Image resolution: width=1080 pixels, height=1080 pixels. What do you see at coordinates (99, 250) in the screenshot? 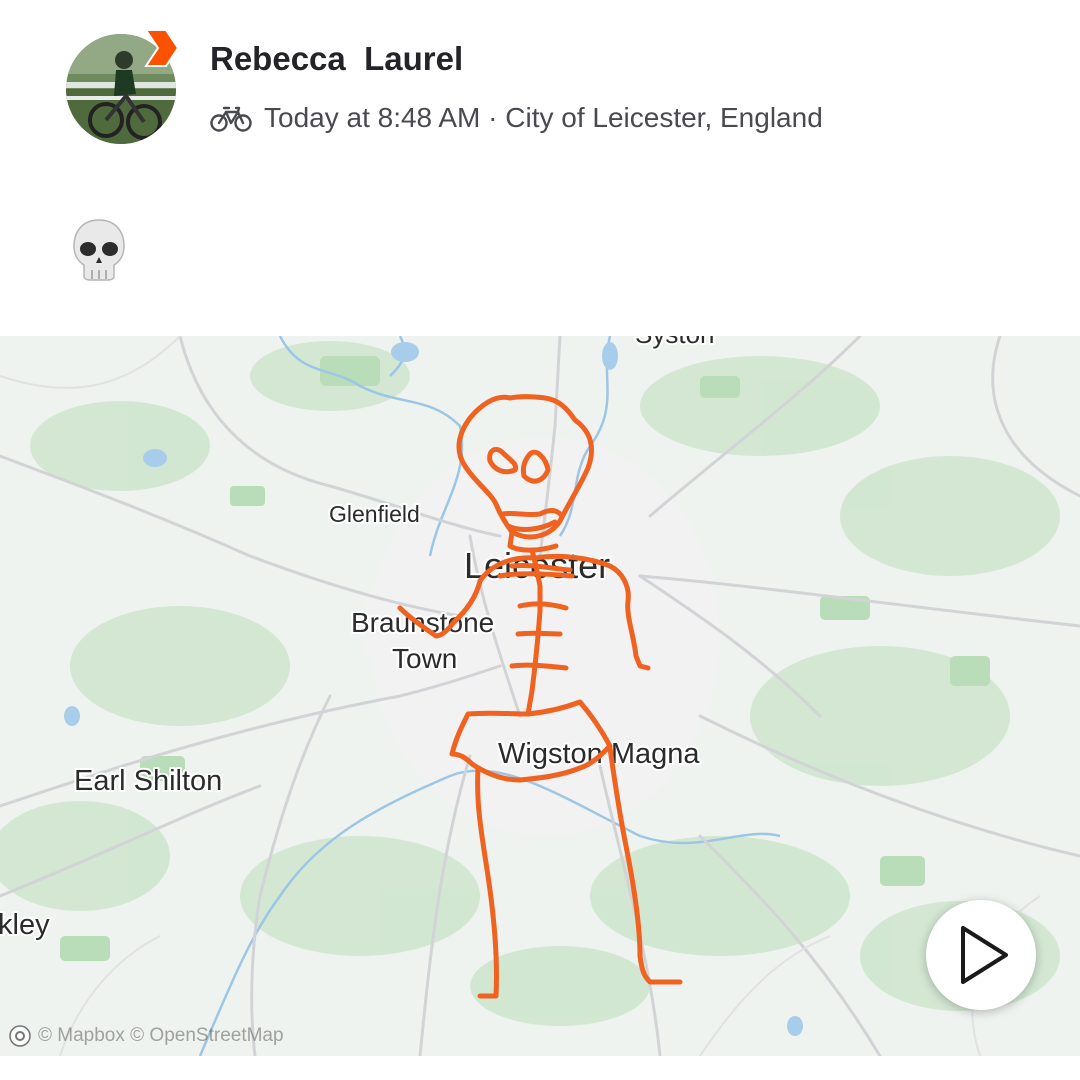
I see `skull-emoji` at bounding box center [99, 250].